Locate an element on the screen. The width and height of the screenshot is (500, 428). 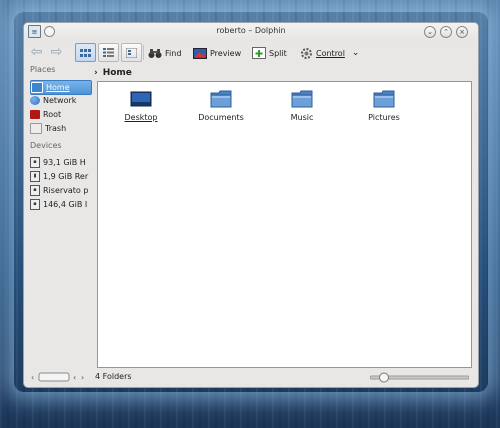
device-label: 1,9 GiB Rer is located at coordinates (66, 176).